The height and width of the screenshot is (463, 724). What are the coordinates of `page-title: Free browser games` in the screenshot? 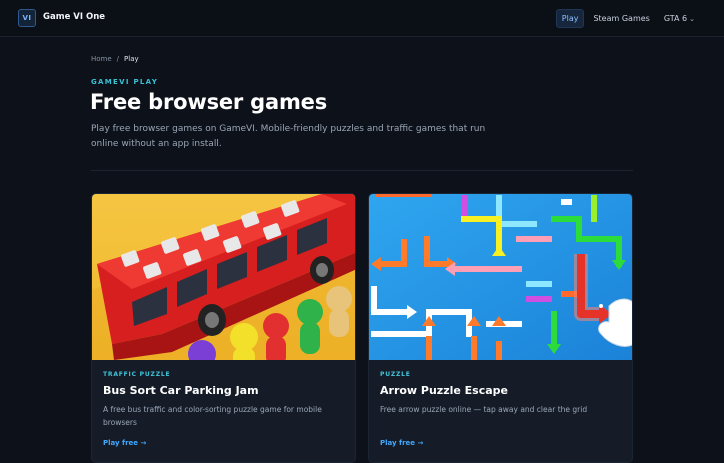 It's located at (209, 102).